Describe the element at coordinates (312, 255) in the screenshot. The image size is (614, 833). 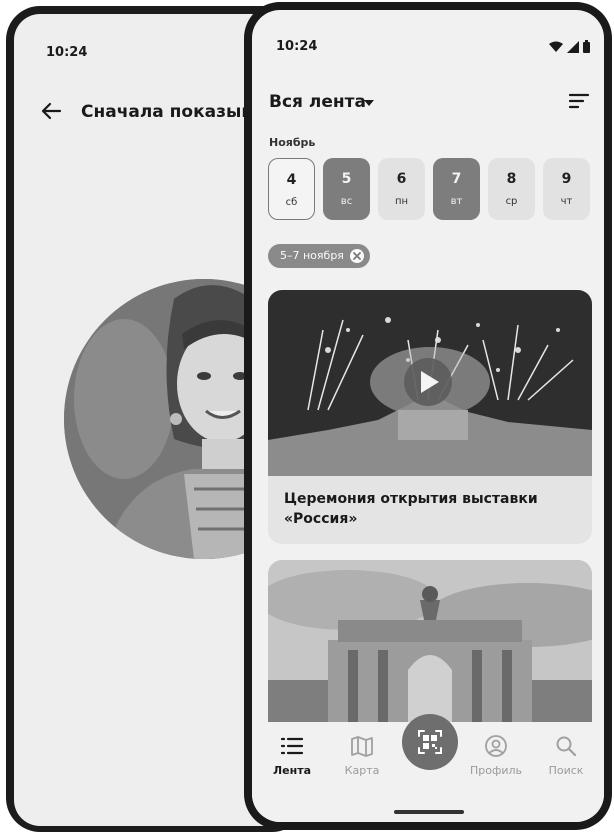
I see `date-filter-label: 5–7 ноября` at that location.